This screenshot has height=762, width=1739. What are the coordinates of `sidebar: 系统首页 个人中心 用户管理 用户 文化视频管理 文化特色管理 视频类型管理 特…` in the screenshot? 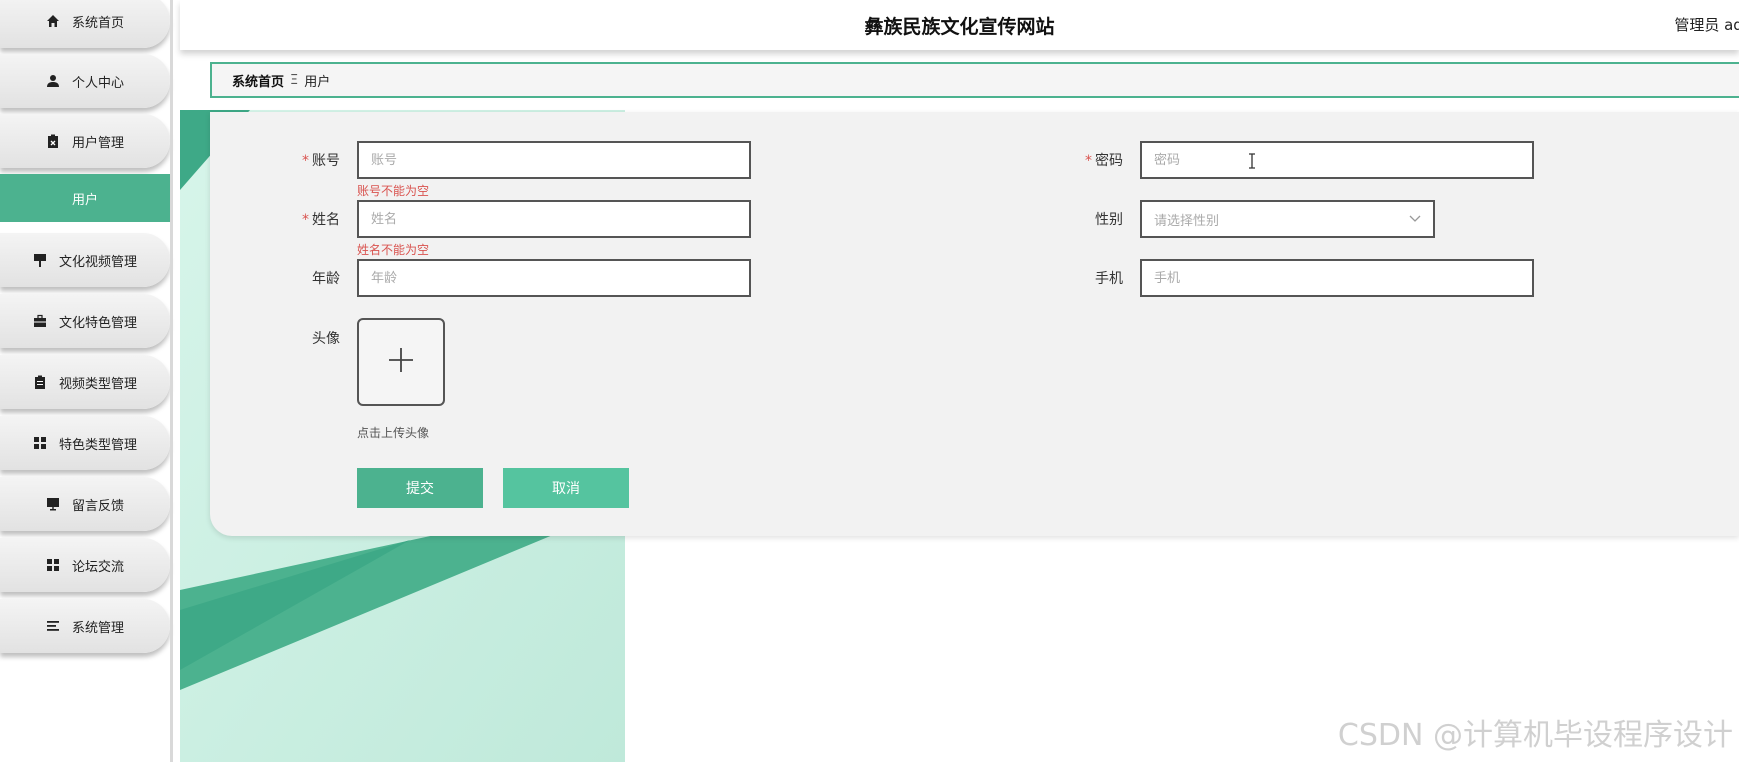 It's located at (87, 381).